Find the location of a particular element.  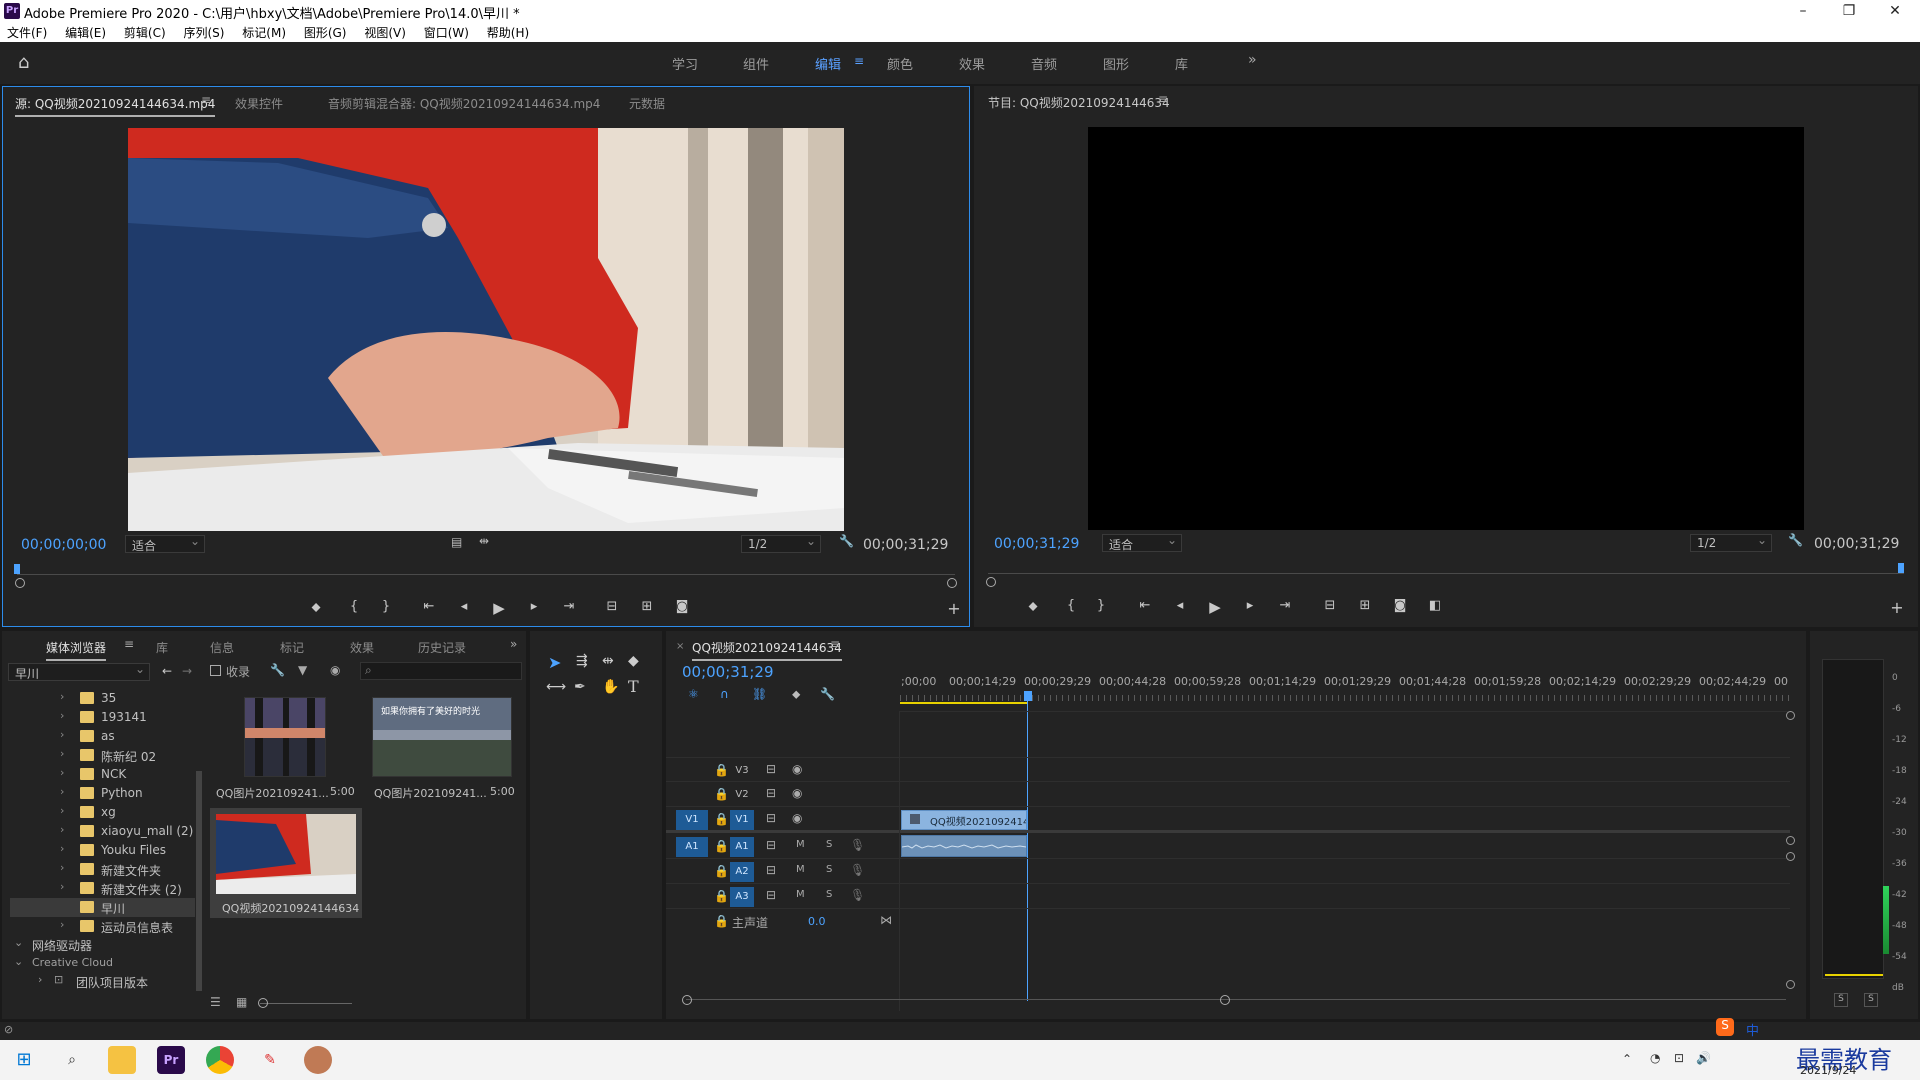

program-add-marker-icon: ⬥ is located at coordinates (1033, 606).